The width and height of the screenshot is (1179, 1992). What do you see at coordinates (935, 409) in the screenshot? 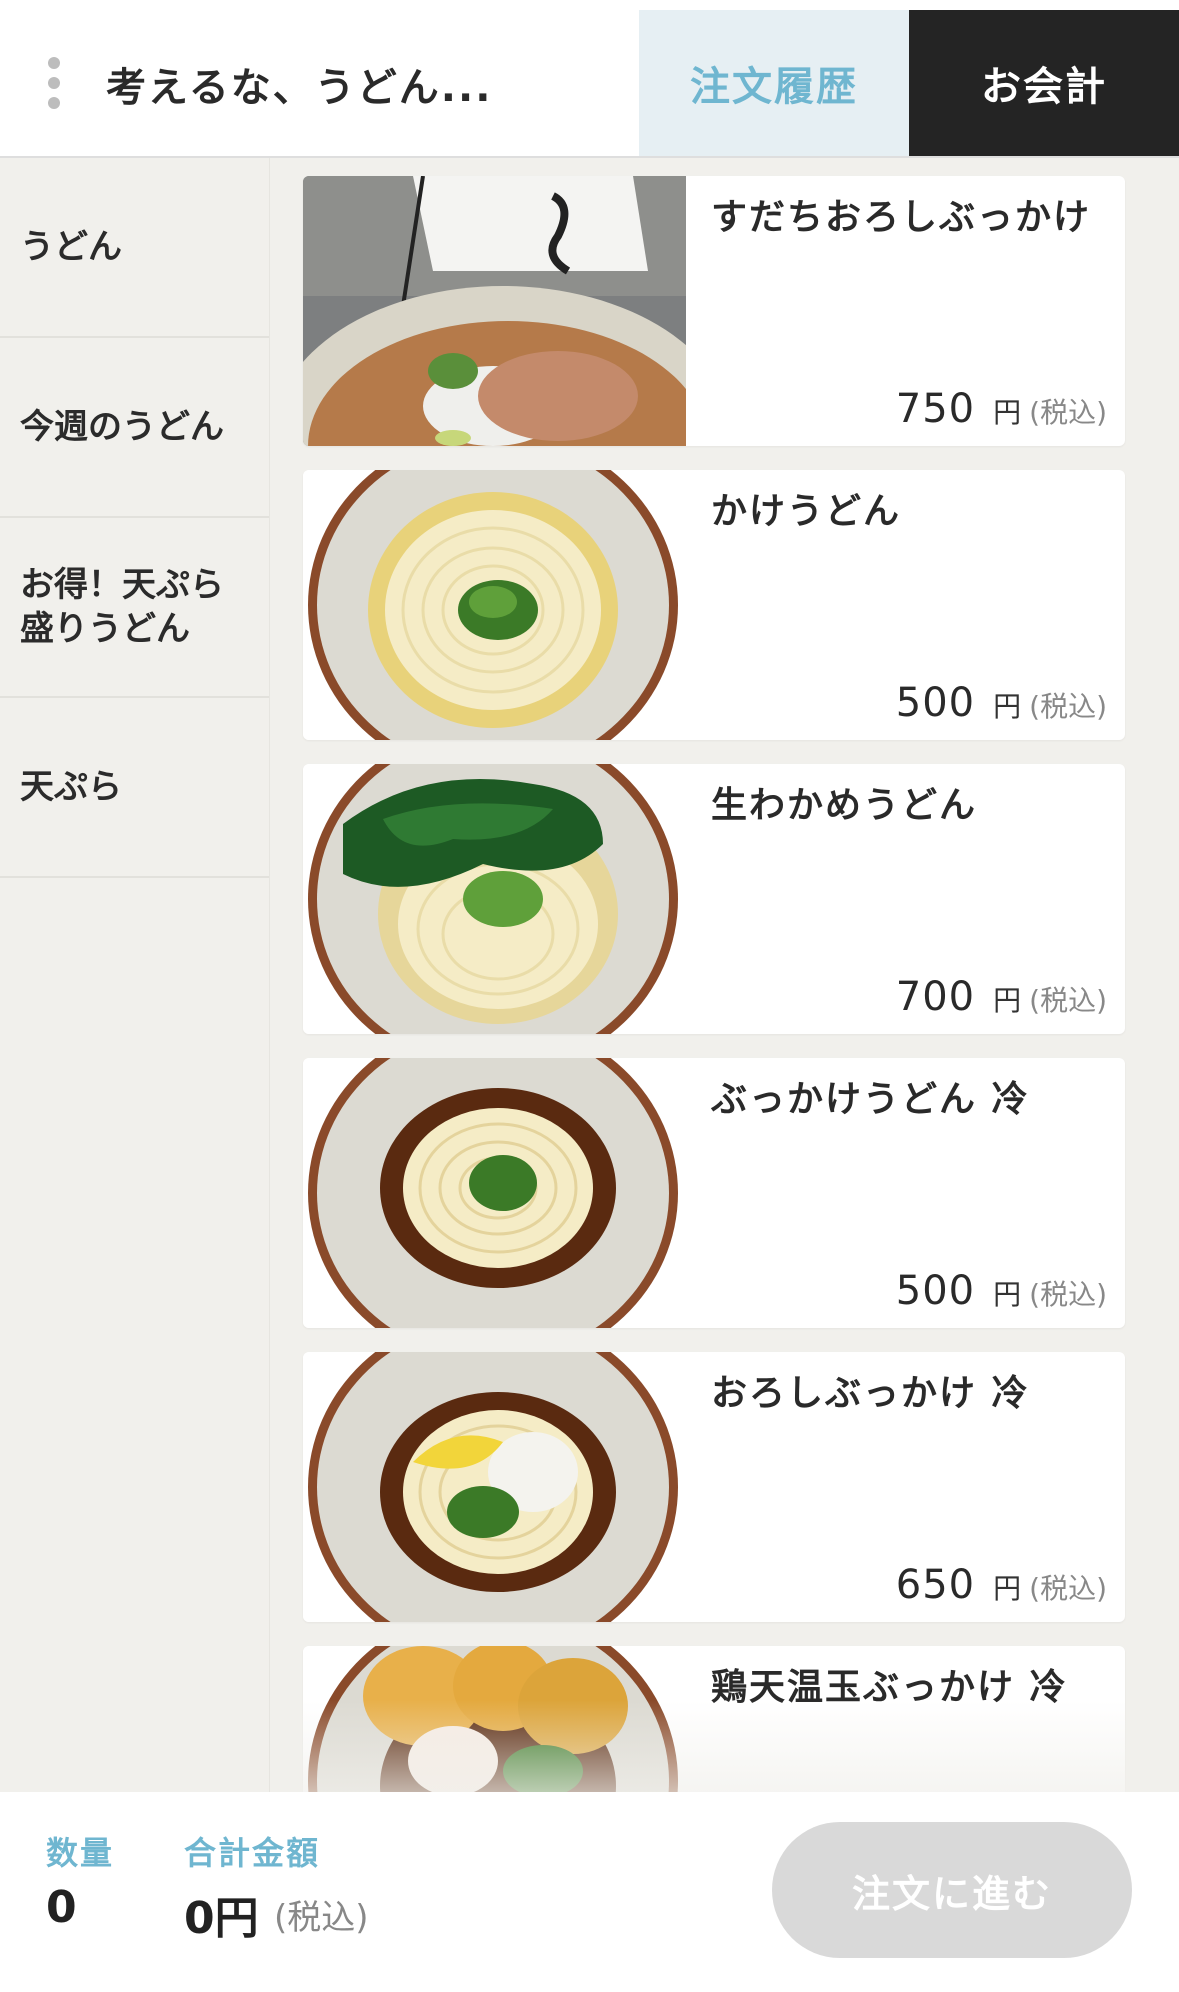
I see `price-value: 750` at bounding box center [935, 409].